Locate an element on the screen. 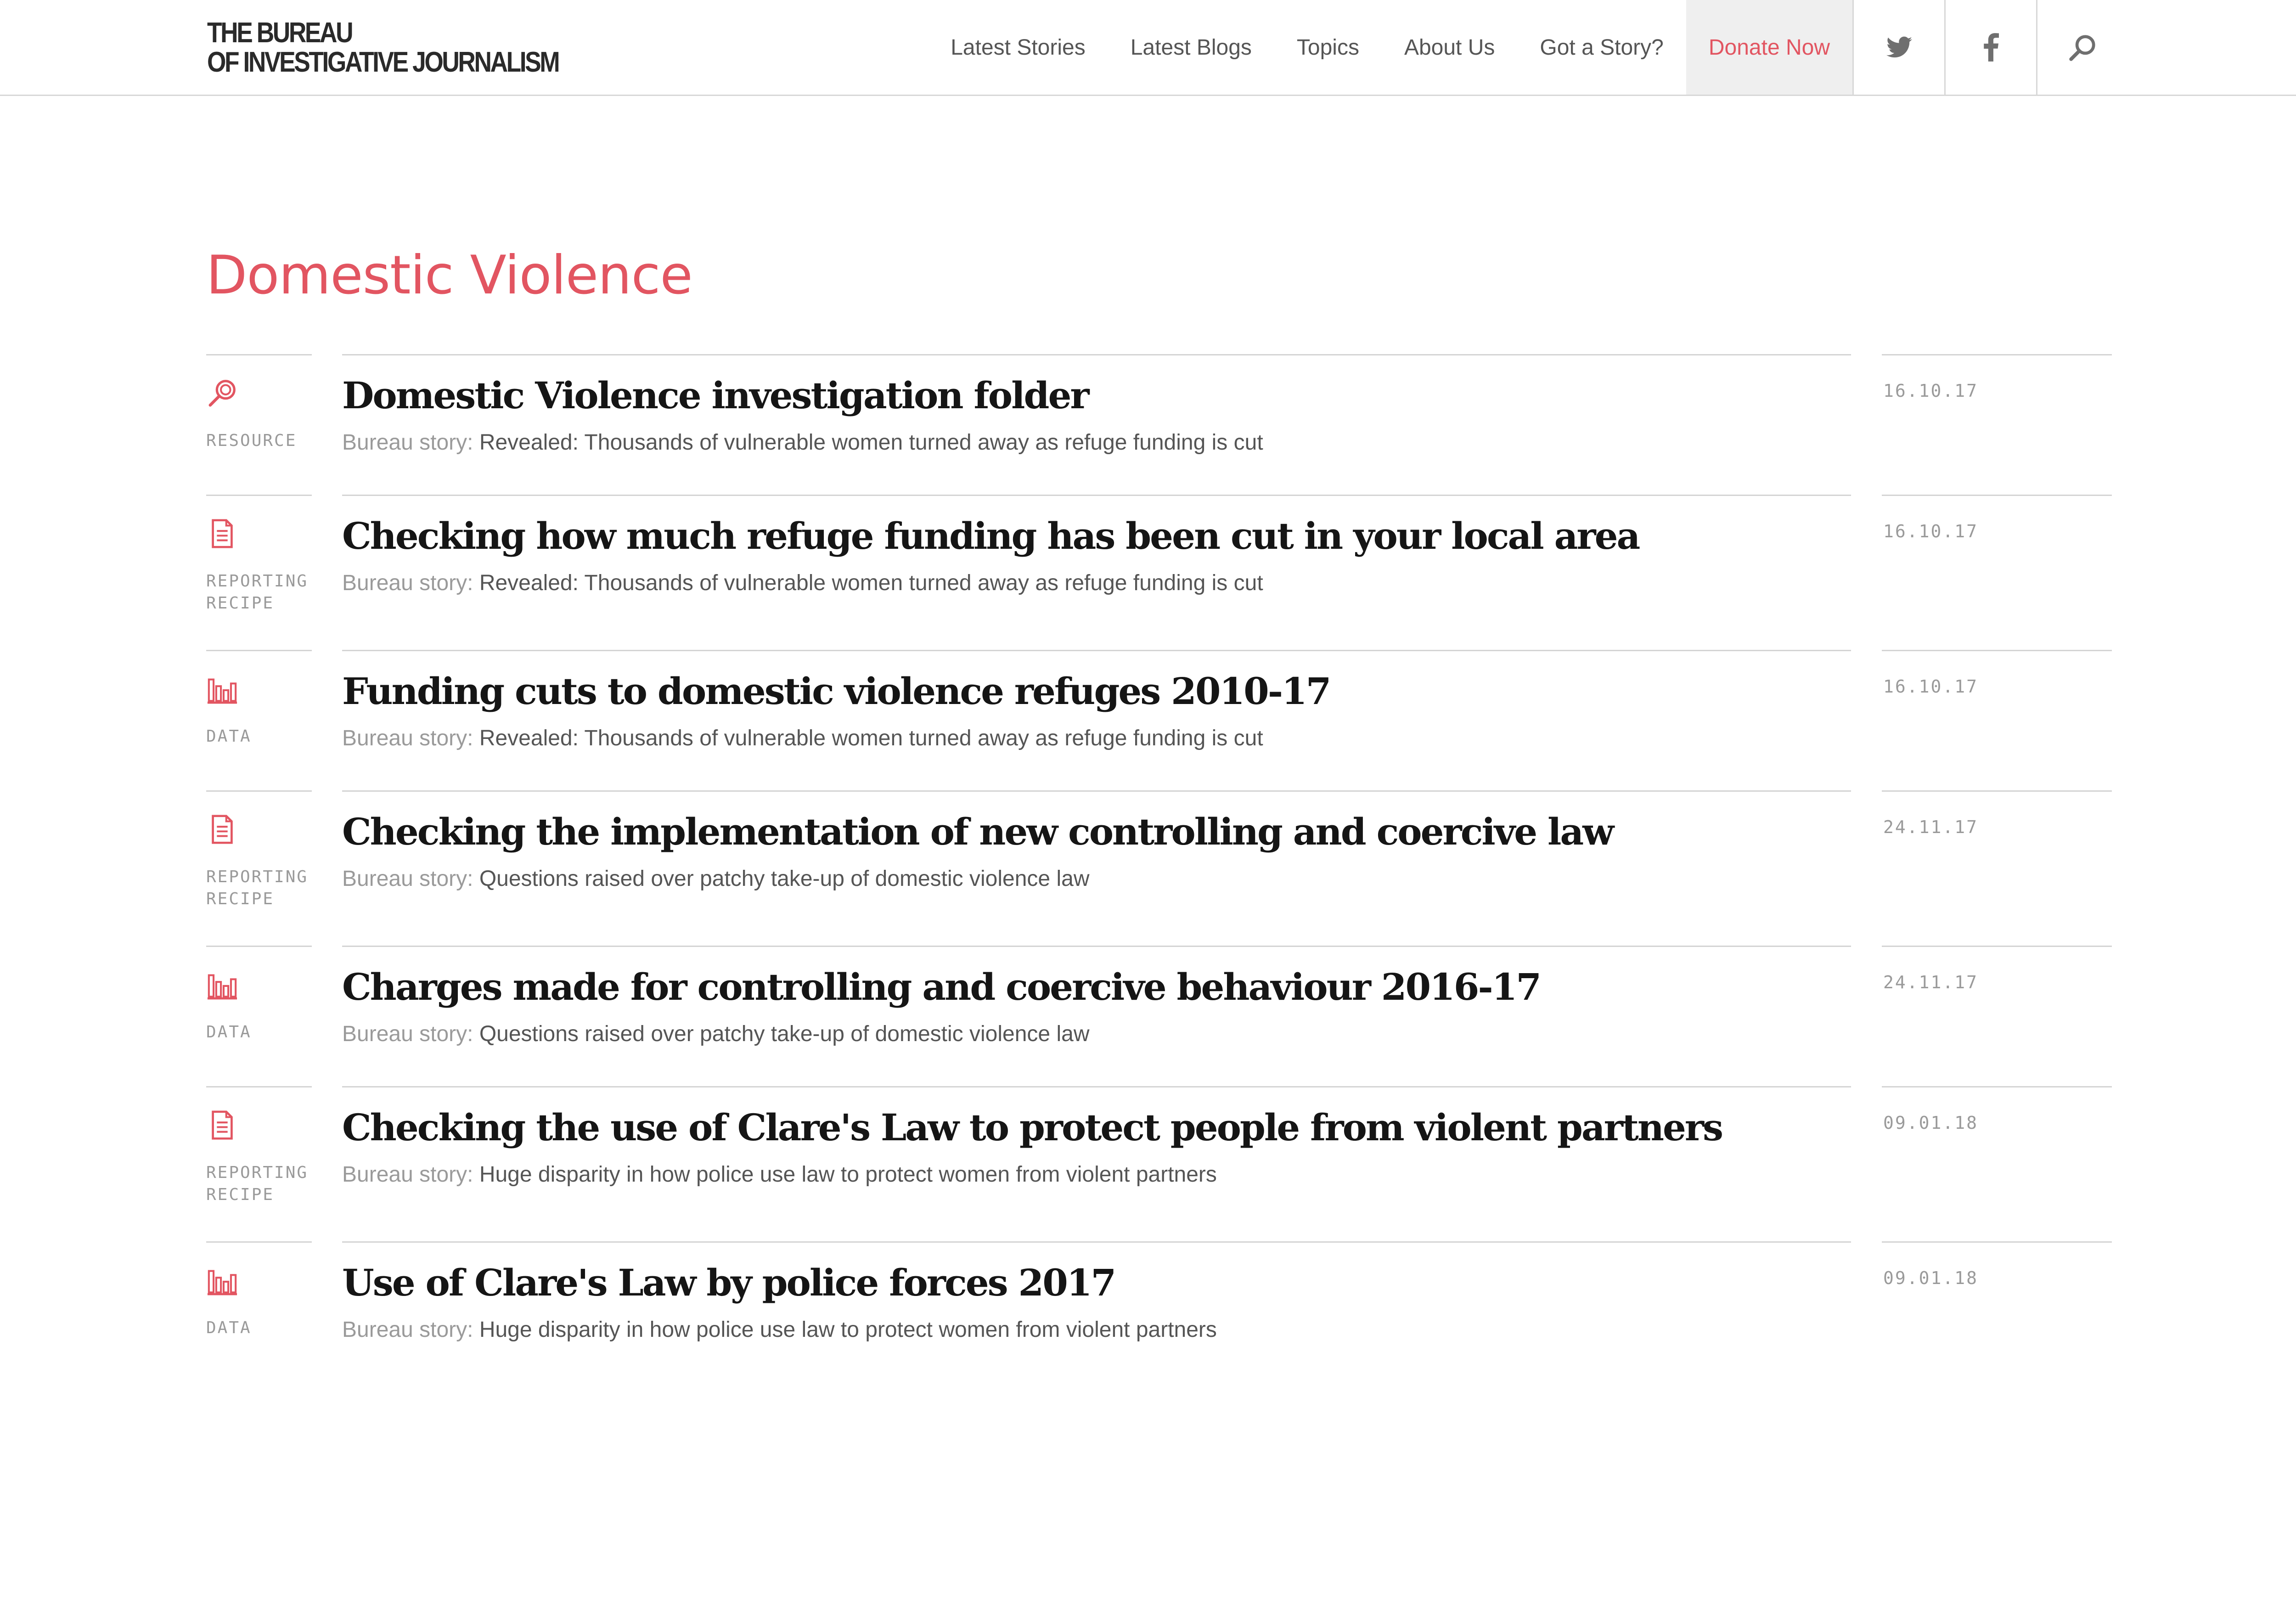  page-title: Domestic Violence is located at coordinates (449, 275).